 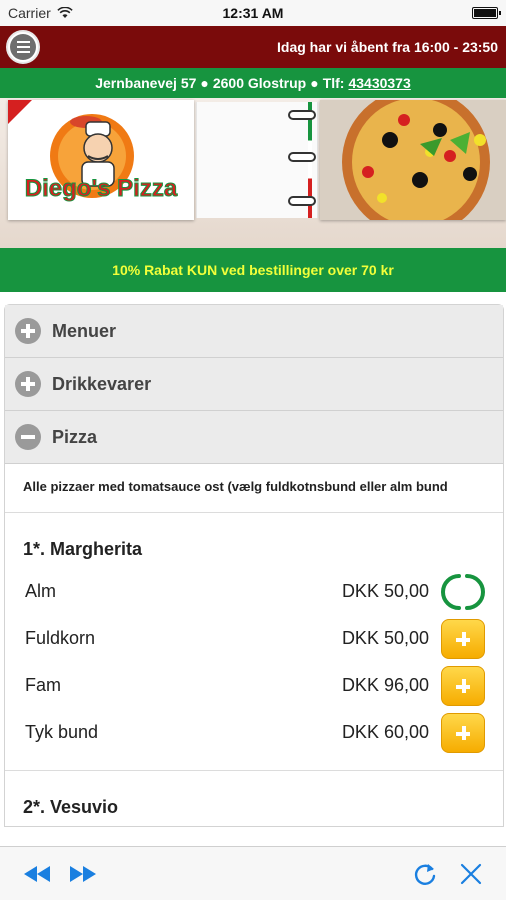 What do you see at coordinates (254, 685) in the screenshot?
I see `size-row: Fam DKK 96,00` at bounding box center [254, 685].